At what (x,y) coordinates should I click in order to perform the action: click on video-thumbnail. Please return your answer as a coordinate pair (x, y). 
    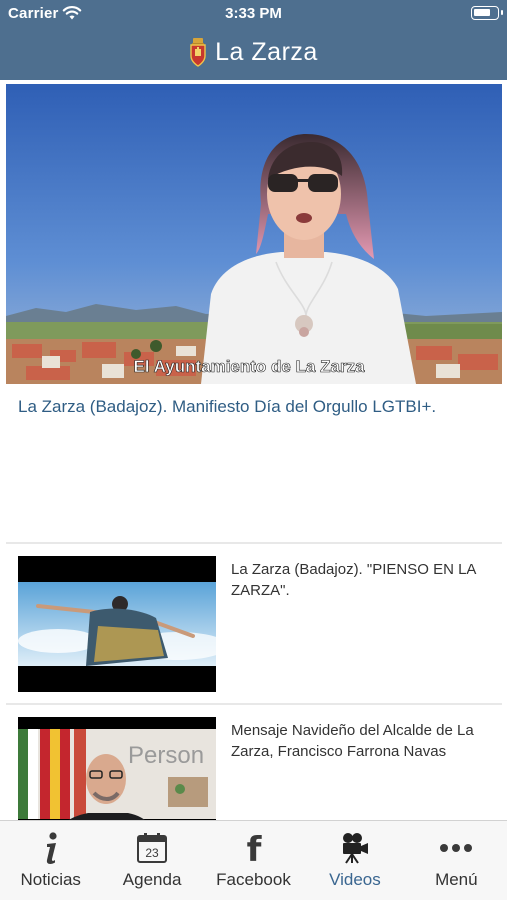
    Looking at the image, I should click on (117, 624).